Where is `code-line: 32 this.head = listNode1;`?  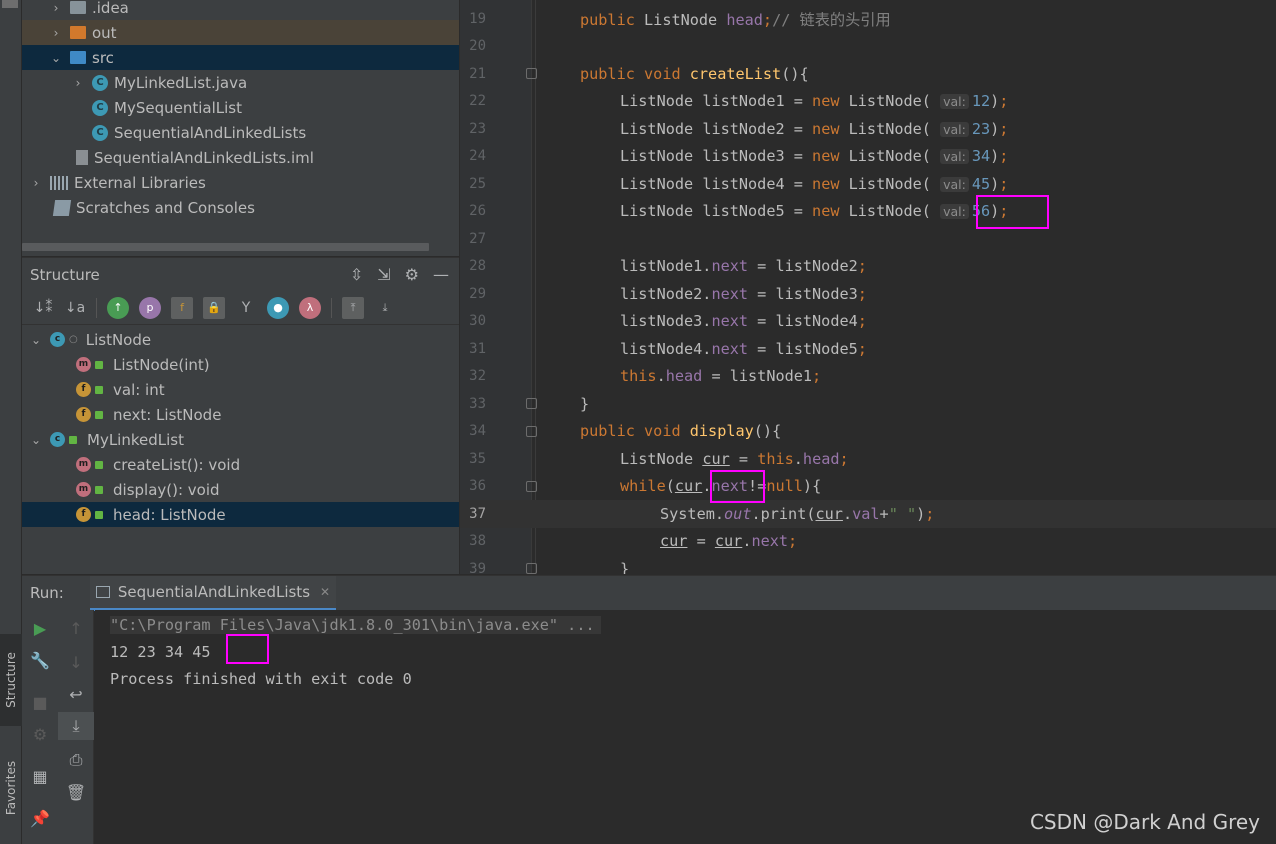 code-line: 32 this.head = listNode1; is located at coordinates (868, 377).